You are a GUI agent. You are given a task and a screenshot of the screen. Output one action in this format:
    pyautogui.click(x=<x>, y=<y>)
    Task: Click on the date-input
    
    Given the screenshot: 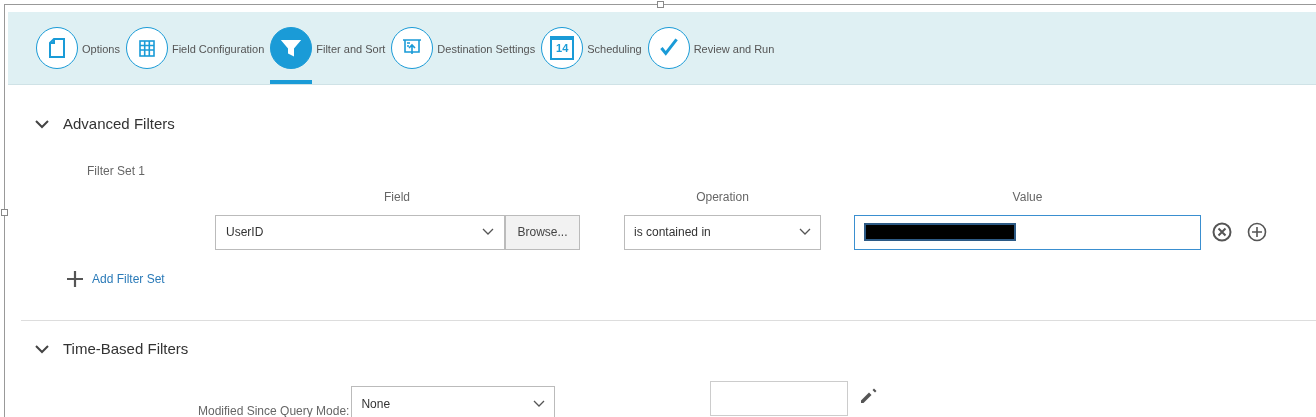 What is the action you would take?
    pyautogui.click(x=779, y=398)
    